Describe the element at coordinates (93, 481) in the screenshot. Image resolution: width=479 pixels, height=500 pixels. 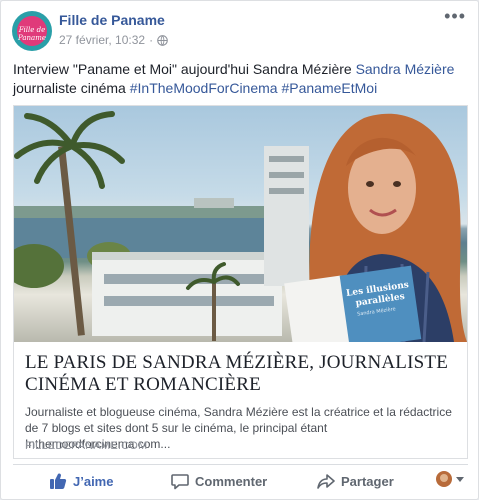
I see `like-label: J’aime` at that location.